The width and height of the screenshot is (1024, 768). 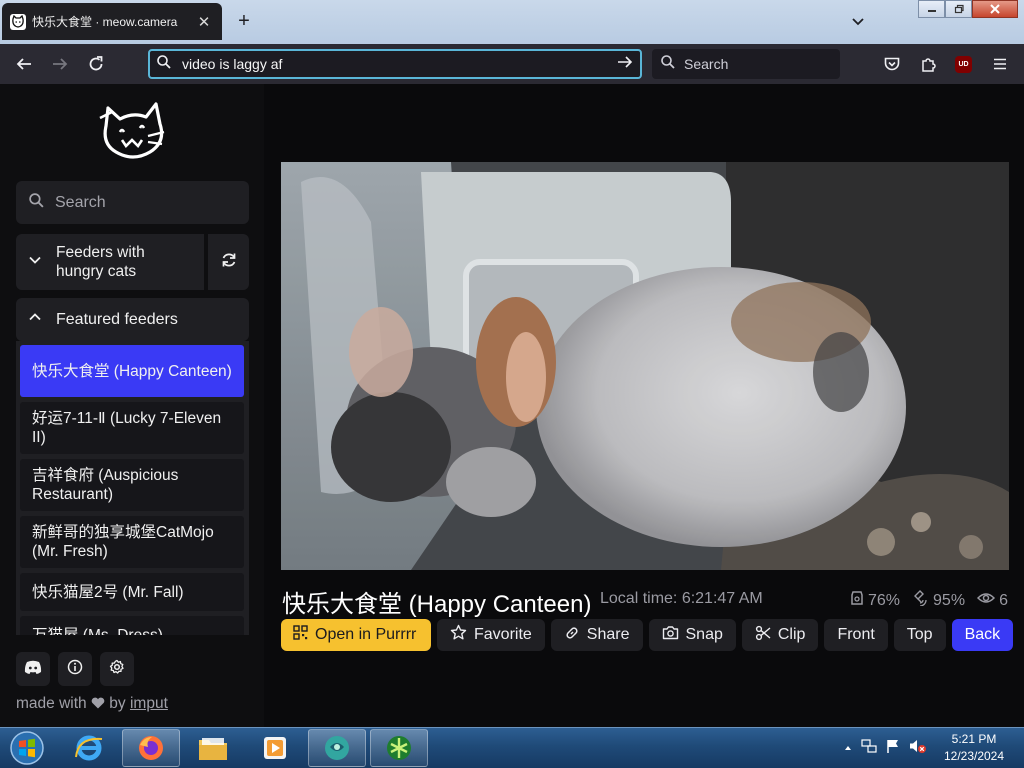 I want to click on hamburger-menu-icon, so click(x=1000, y=64).